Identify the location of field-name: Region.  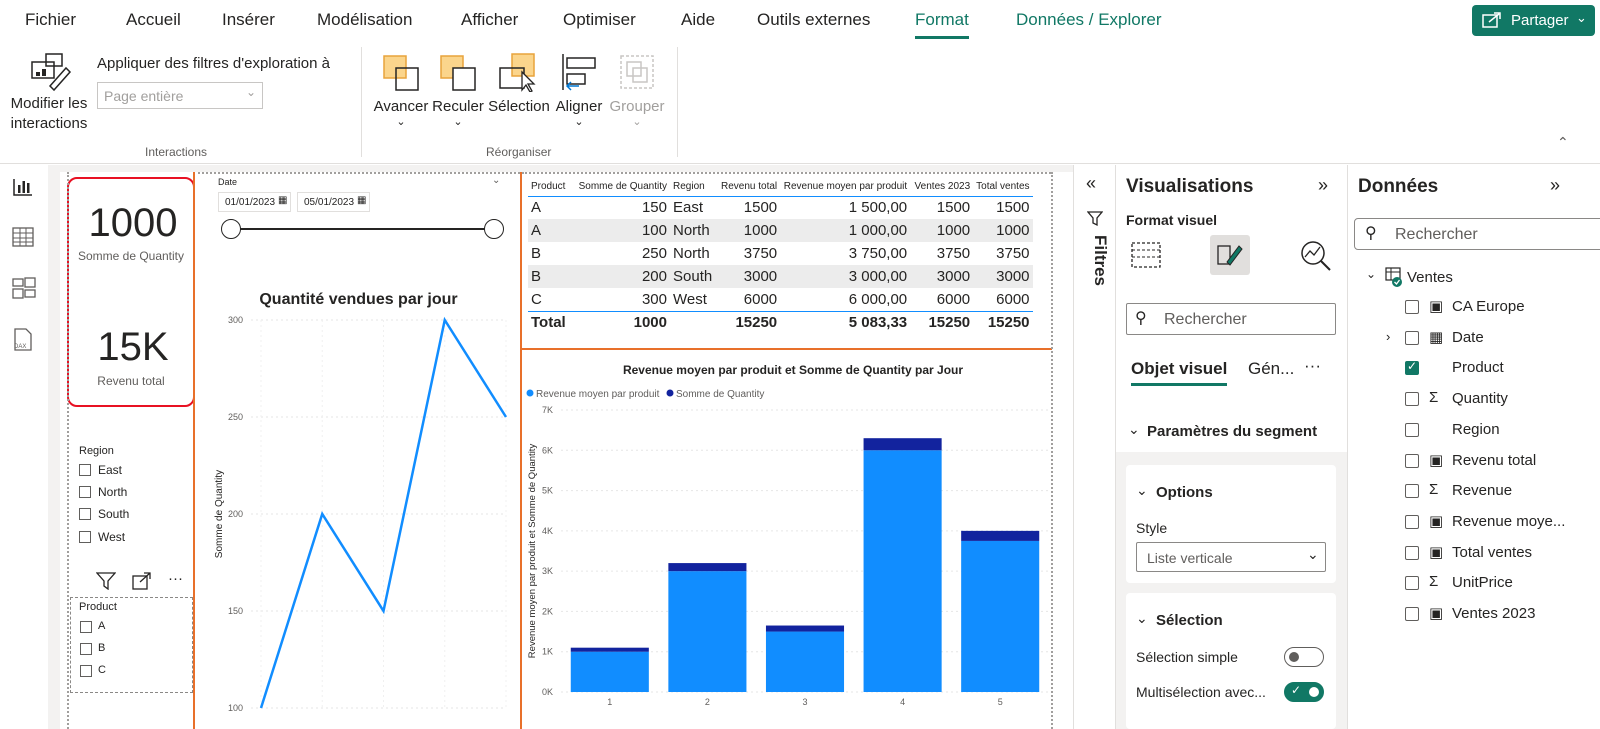
(1476, 429).